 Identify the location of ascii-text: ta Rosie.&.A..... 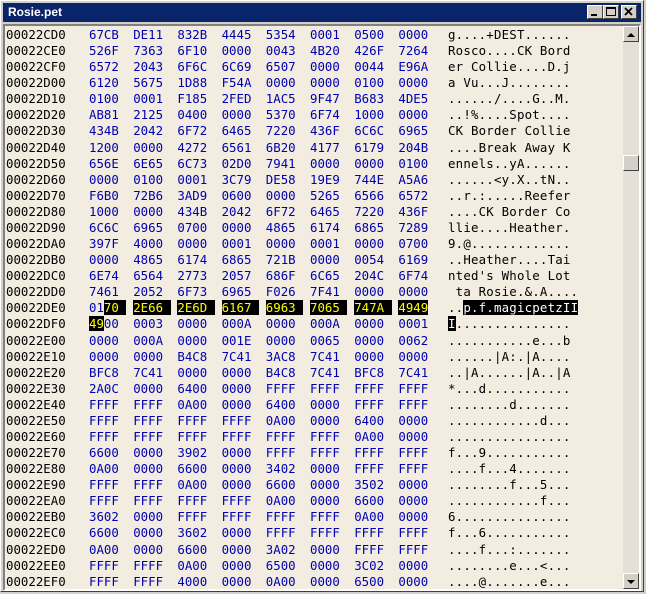
(513, 292).